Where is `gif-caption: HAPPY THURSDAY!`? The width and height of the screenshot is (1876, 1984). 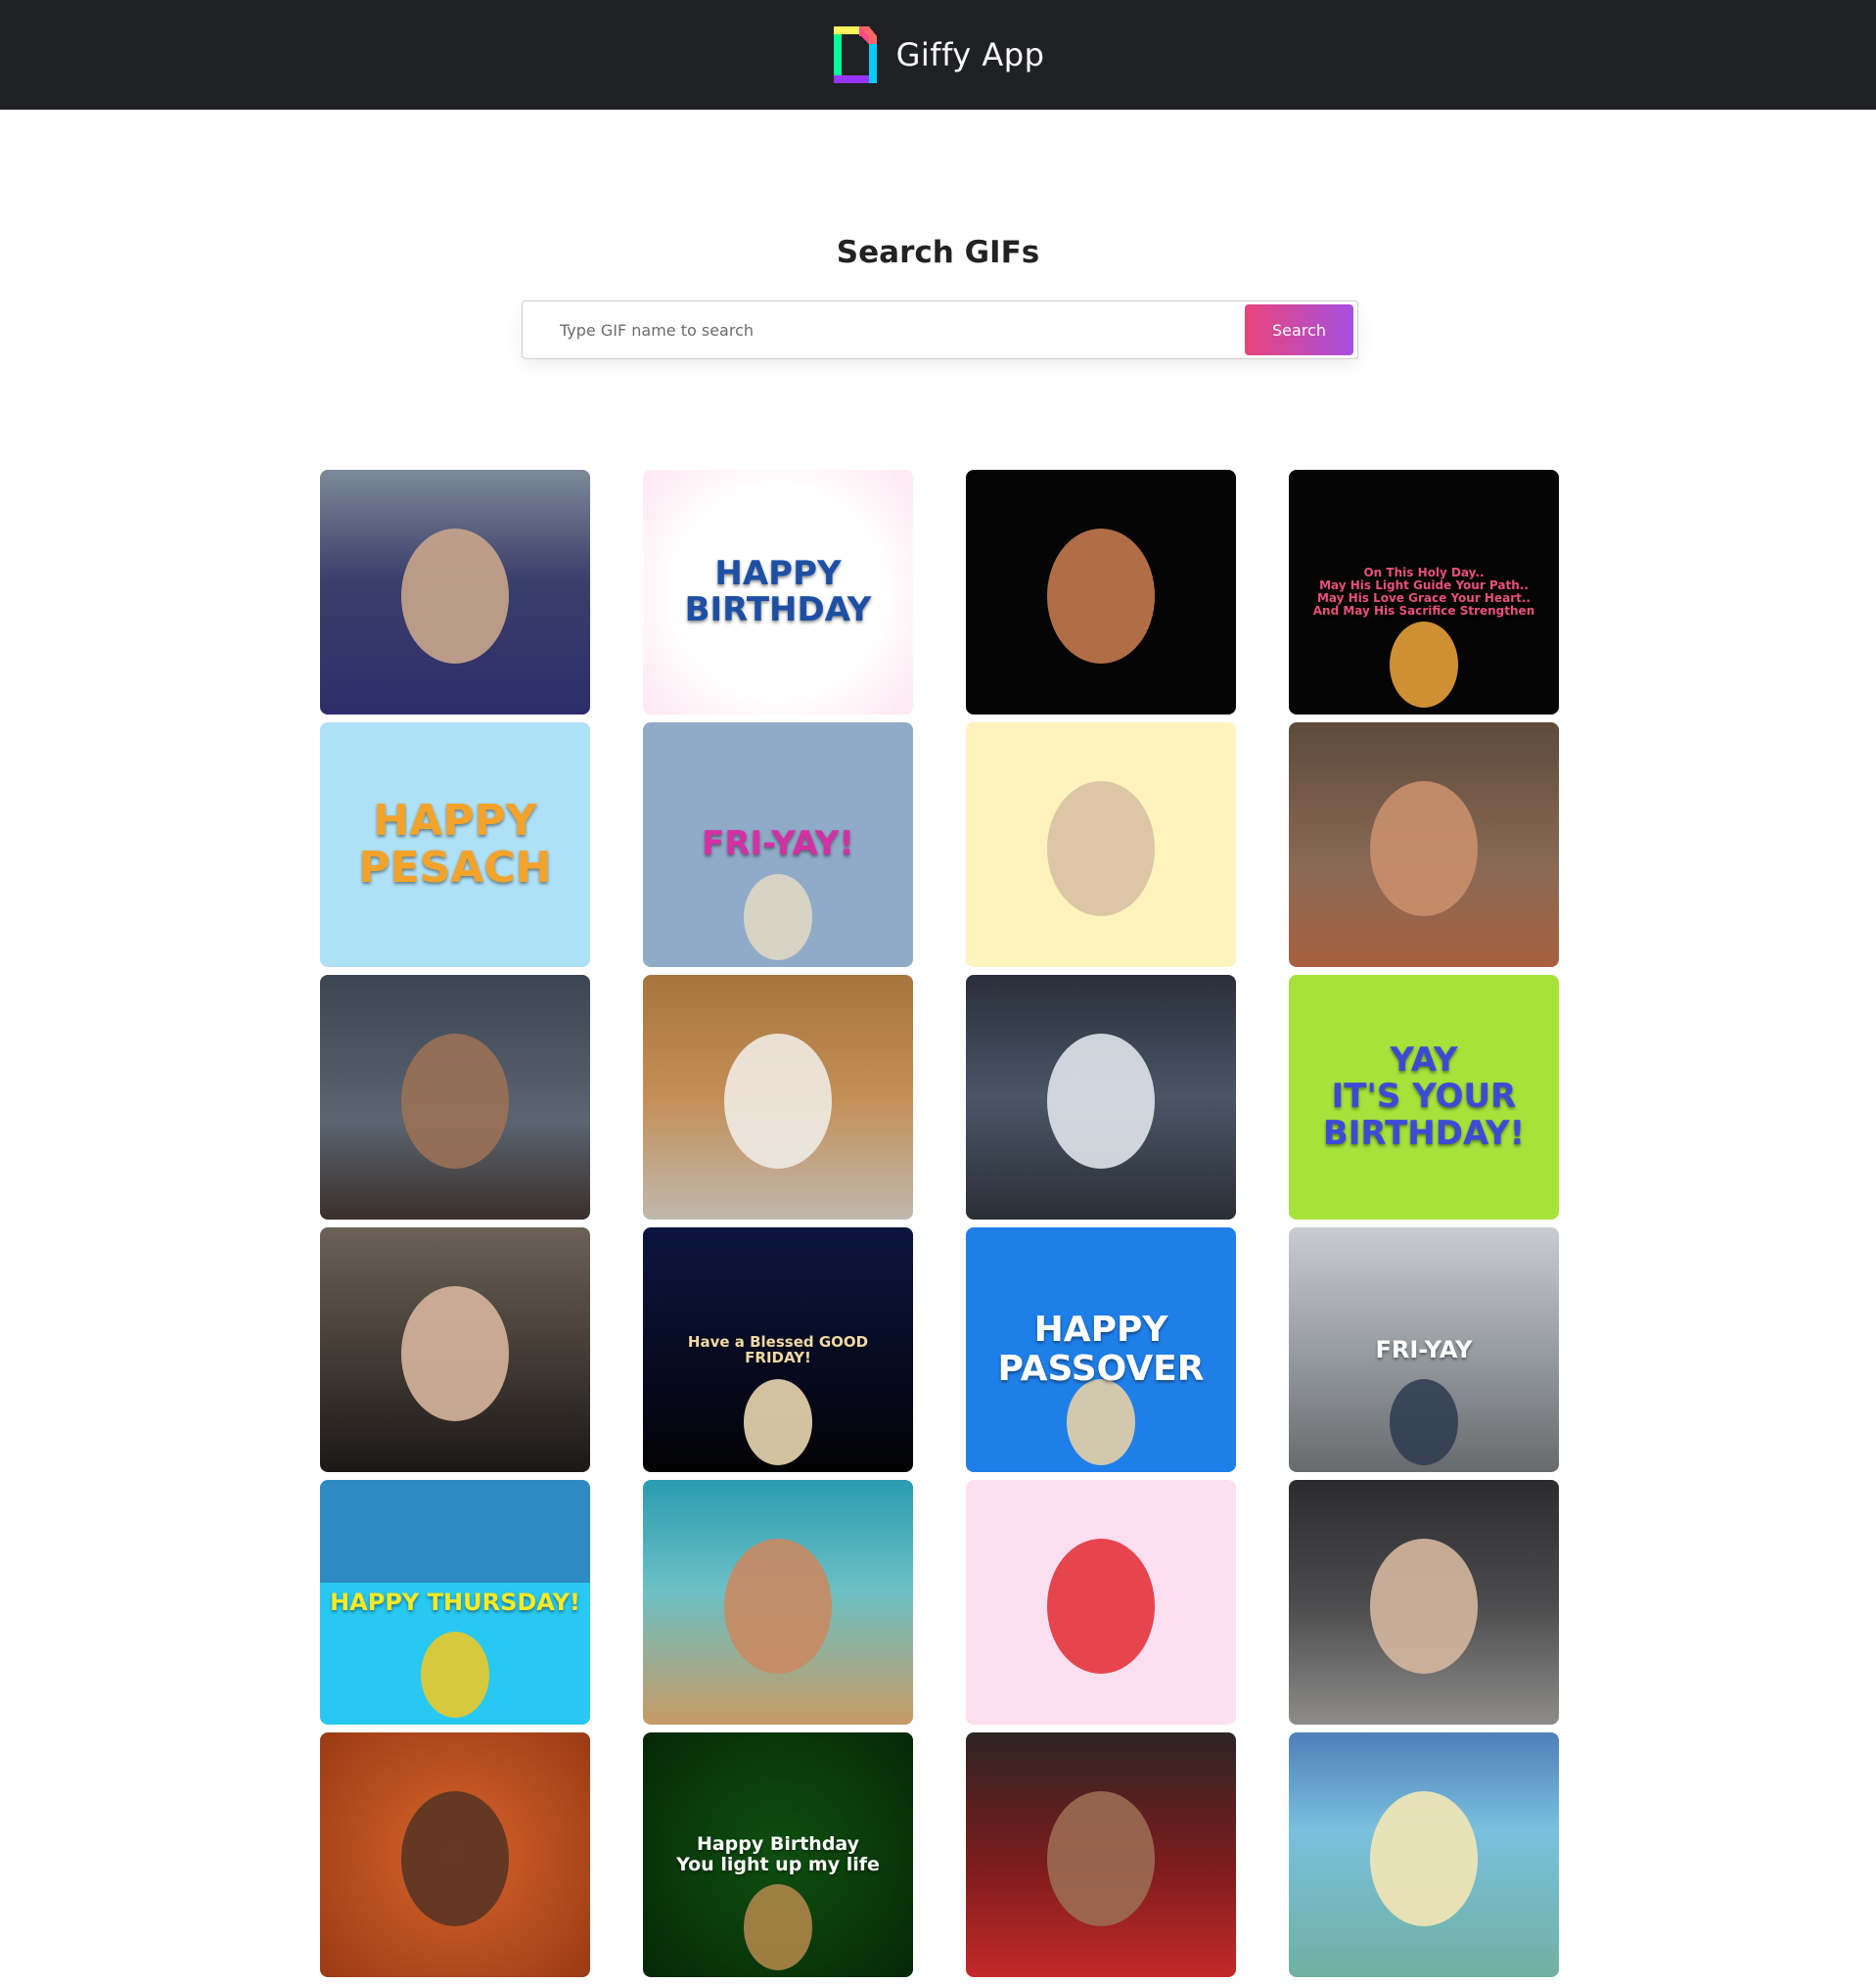
gif-caption: HAPPY THURSDAY! is located at coordinates (455, 1602).